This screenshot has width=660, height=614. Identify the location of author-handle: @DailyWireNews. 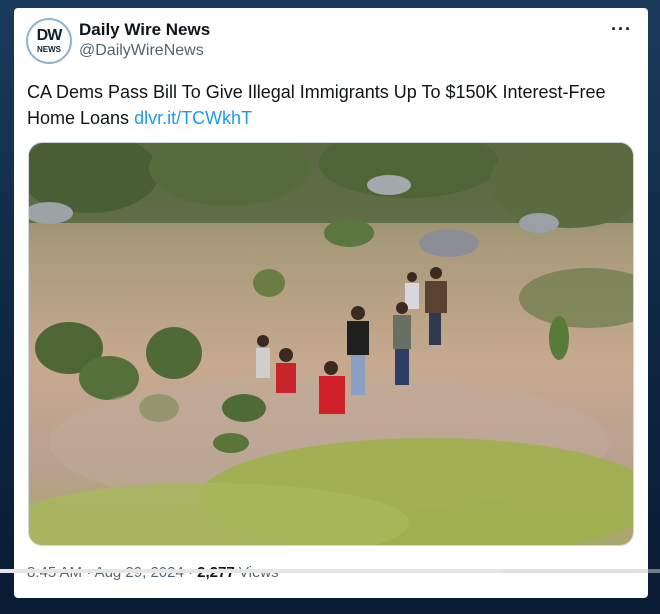
(141, 51).